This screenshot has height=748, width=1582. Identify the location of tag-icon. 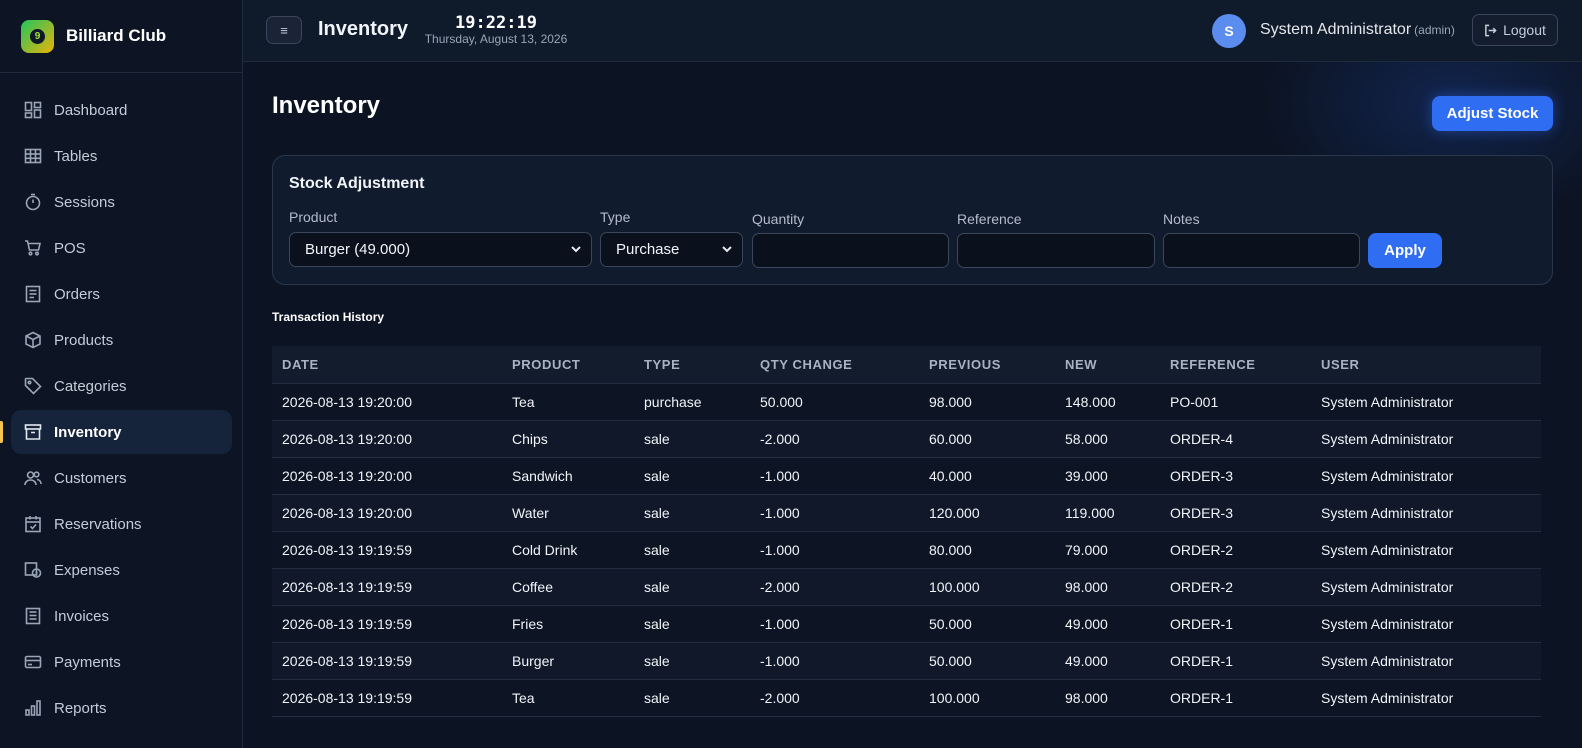
(33, 386).